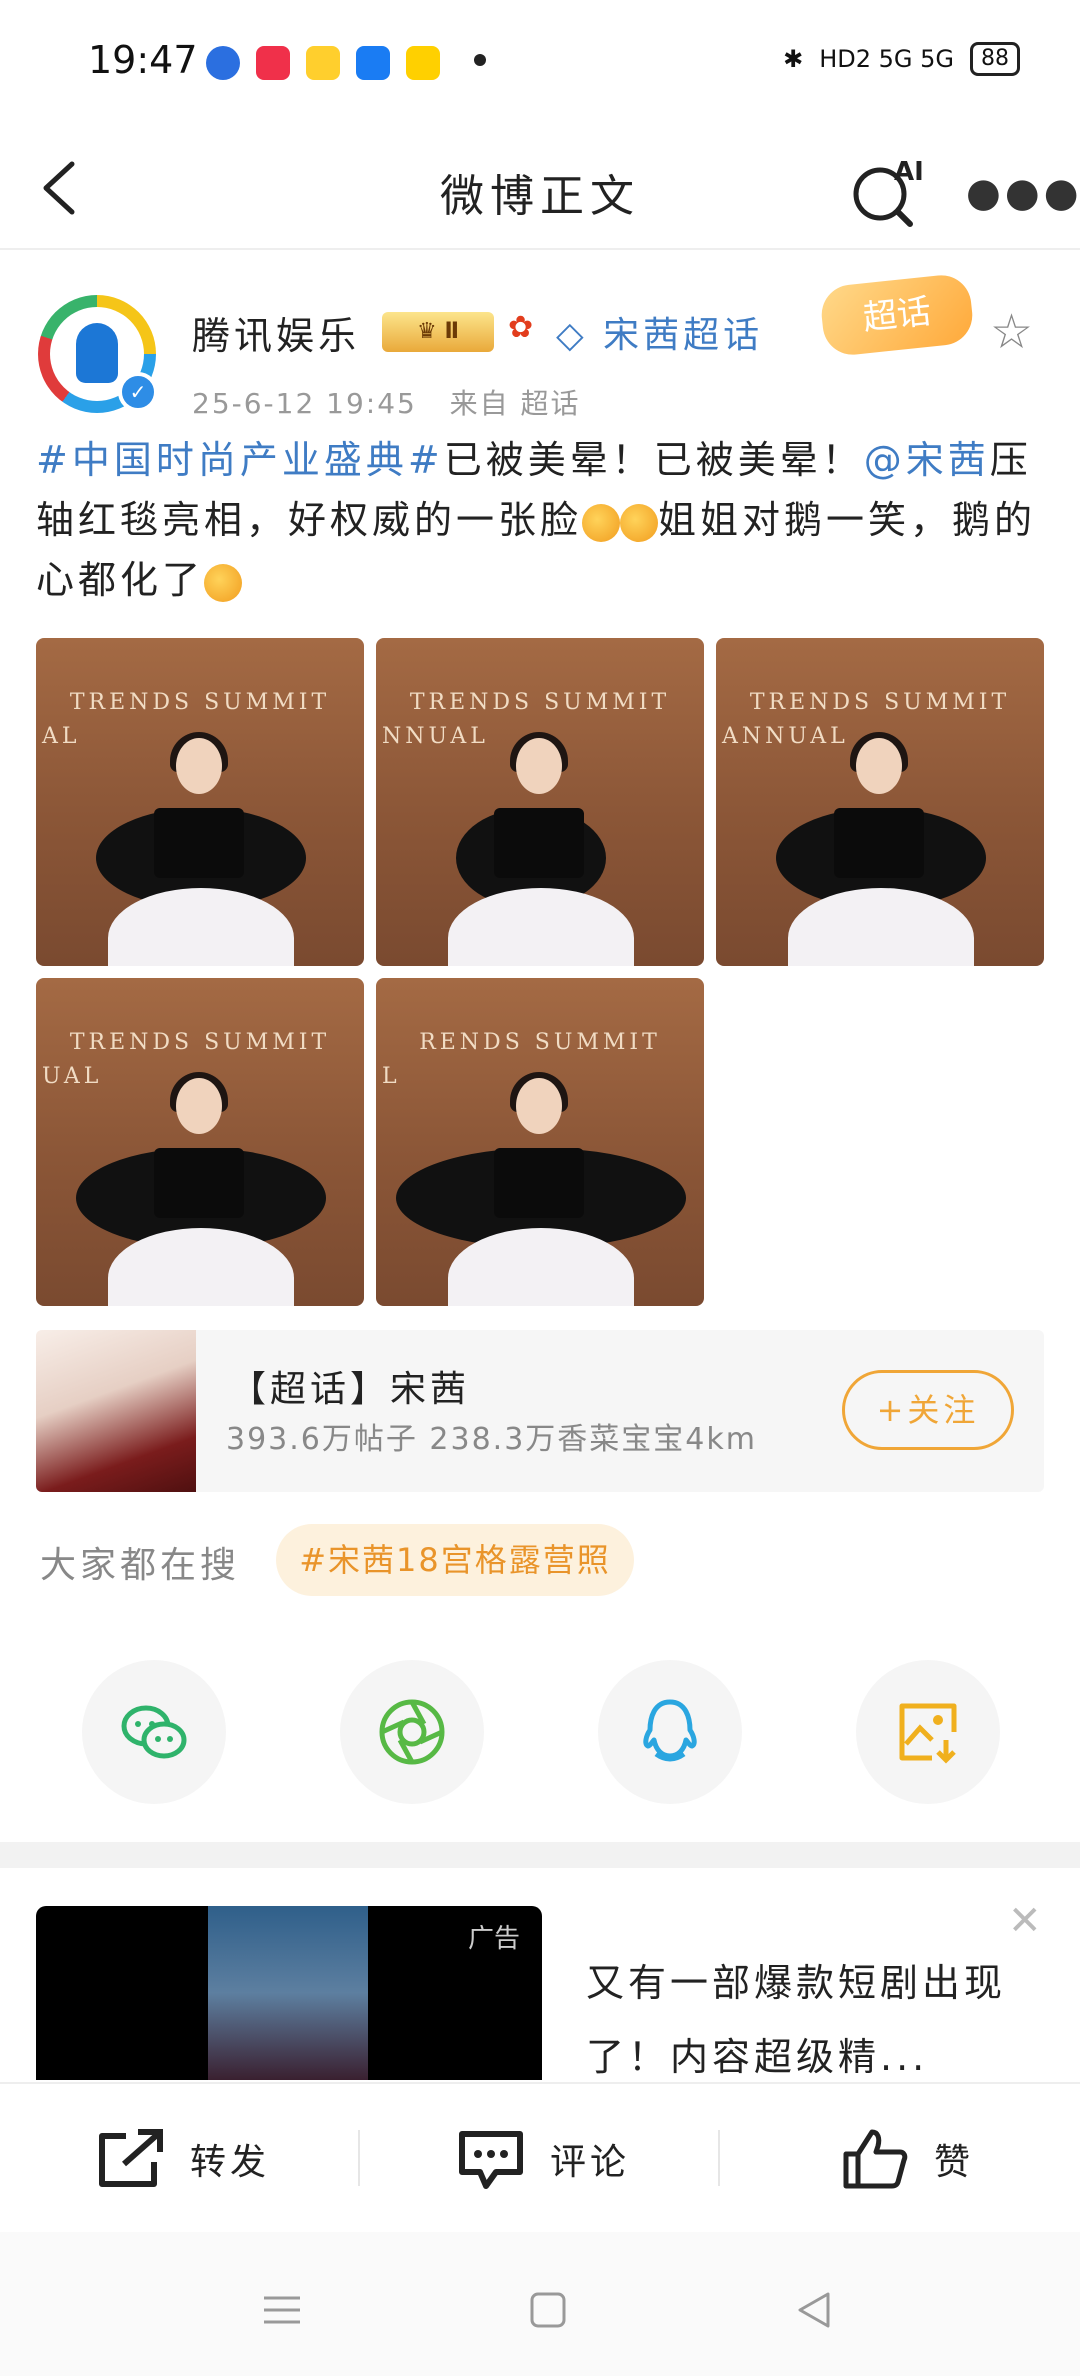  What do you see at coordinates (491, 1439) in the screenshot?
I see `super-topic-stats: 393.6万帖子 238.3万香菜宝宝4km` at bounding box center [491, 1439].